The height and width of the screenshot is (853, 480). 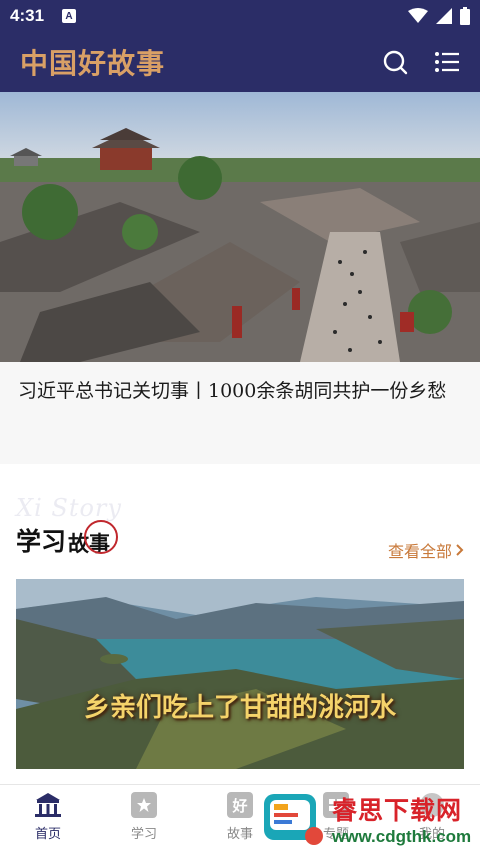 I want to click on hero-caption: 习近平总书记关切事丨1000余条胡同共护一份乡愁, so click(x=240, y=413).